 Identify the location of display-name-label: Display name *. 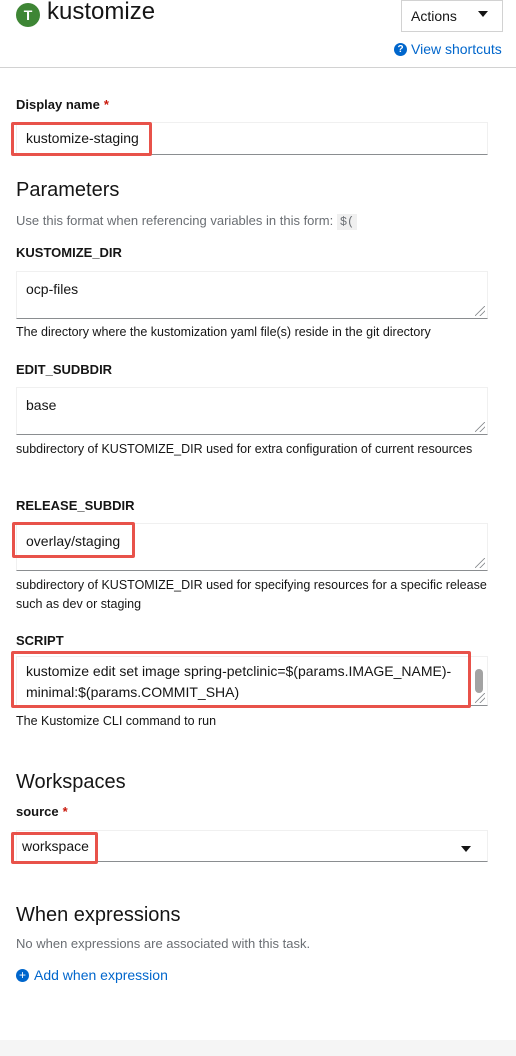
(62, 104).